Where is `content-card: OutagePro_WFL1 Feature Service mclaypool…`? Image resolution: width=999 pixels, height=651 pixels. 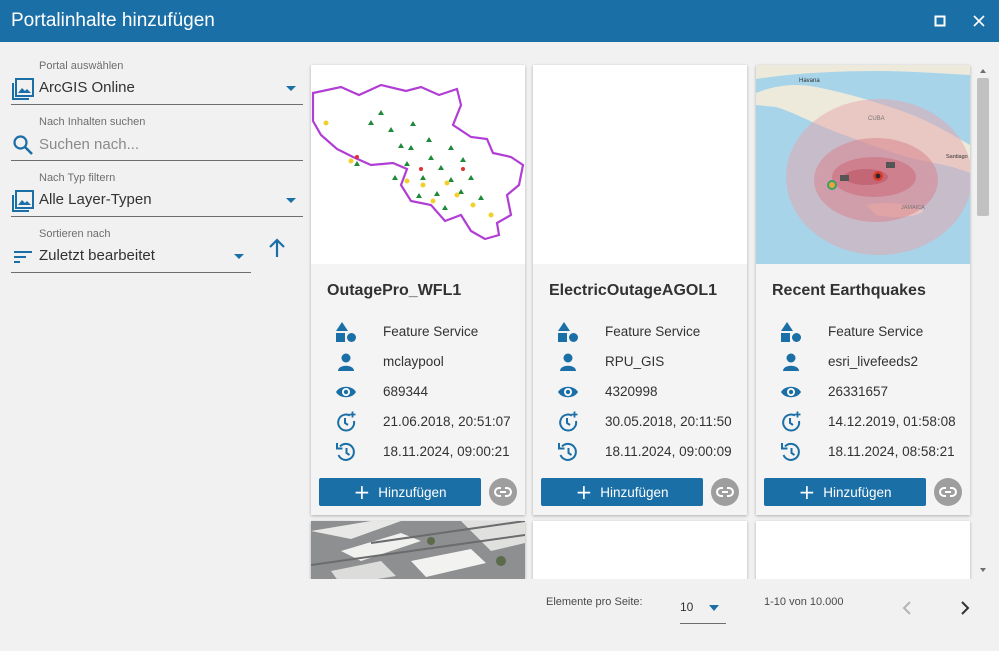 content-card: OutagePro_WFL1 Feature Service mclaypool… is located at coordinates (418, 290).